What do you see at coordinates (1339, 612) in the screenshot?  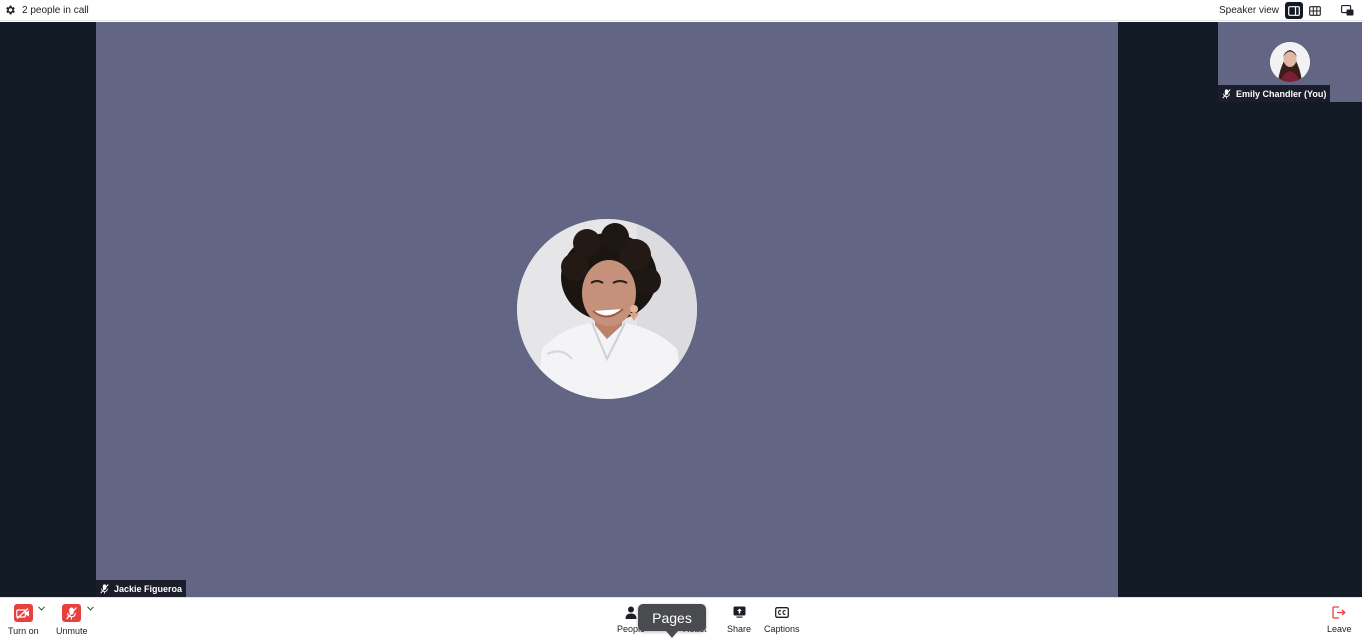 I see `leave-icon` at bounding box center [1339, 612].